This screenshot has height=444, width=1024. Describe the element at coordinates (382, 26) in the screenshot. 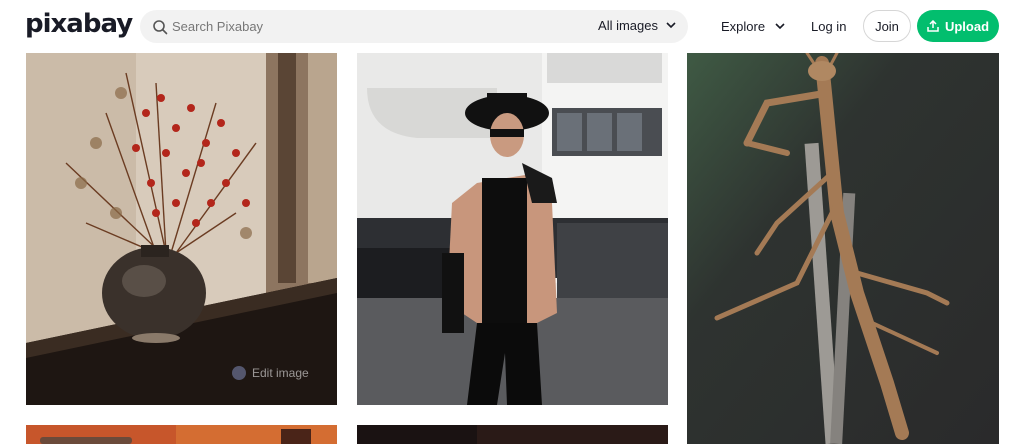

I see `search-input` at that location.